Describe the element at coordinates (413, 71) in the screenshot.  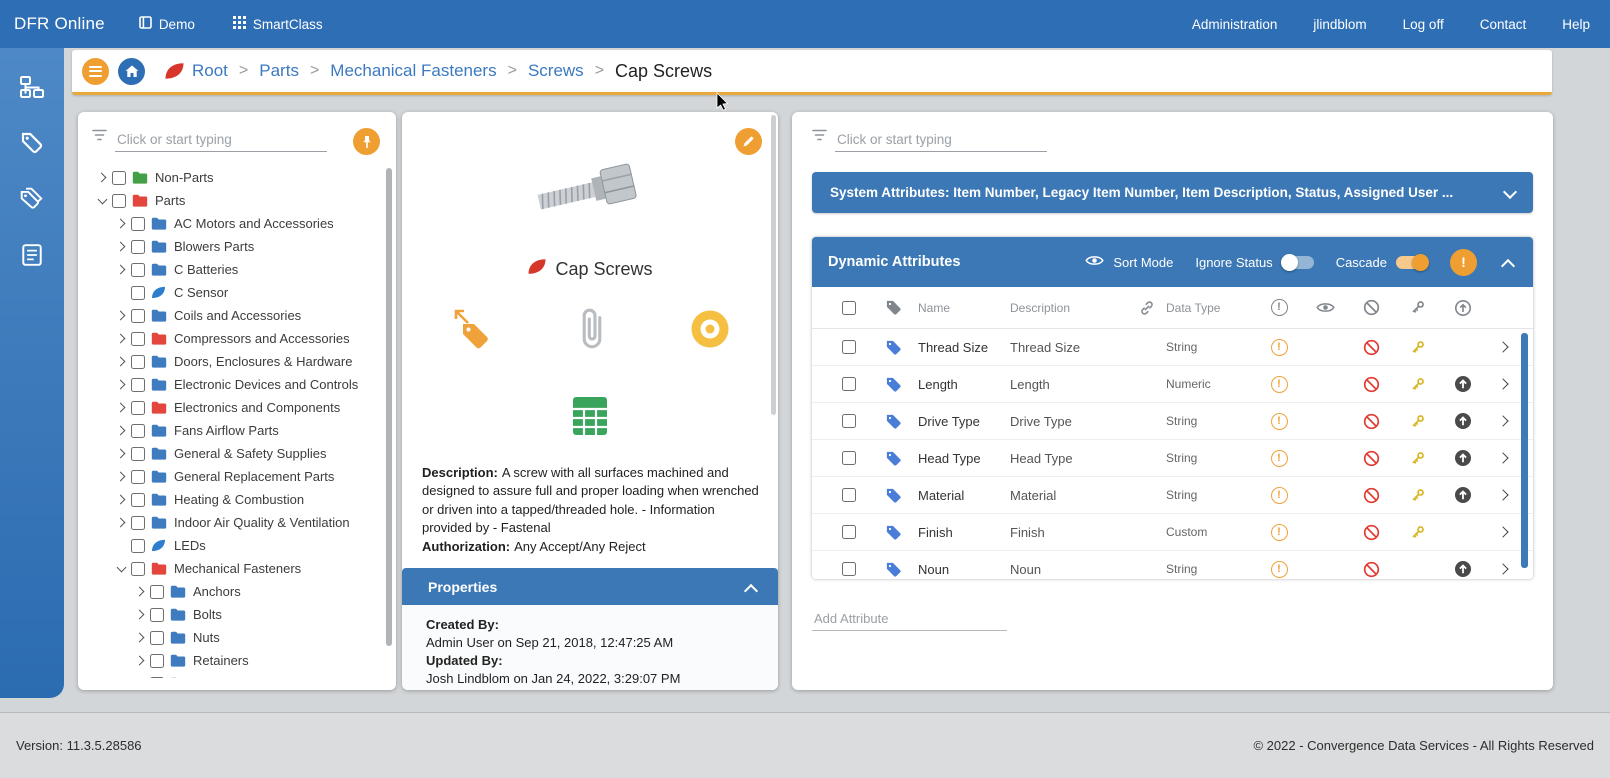
I see `breadcrumb-mechanical-fasteners: Mechanical Fasteners` at that location.